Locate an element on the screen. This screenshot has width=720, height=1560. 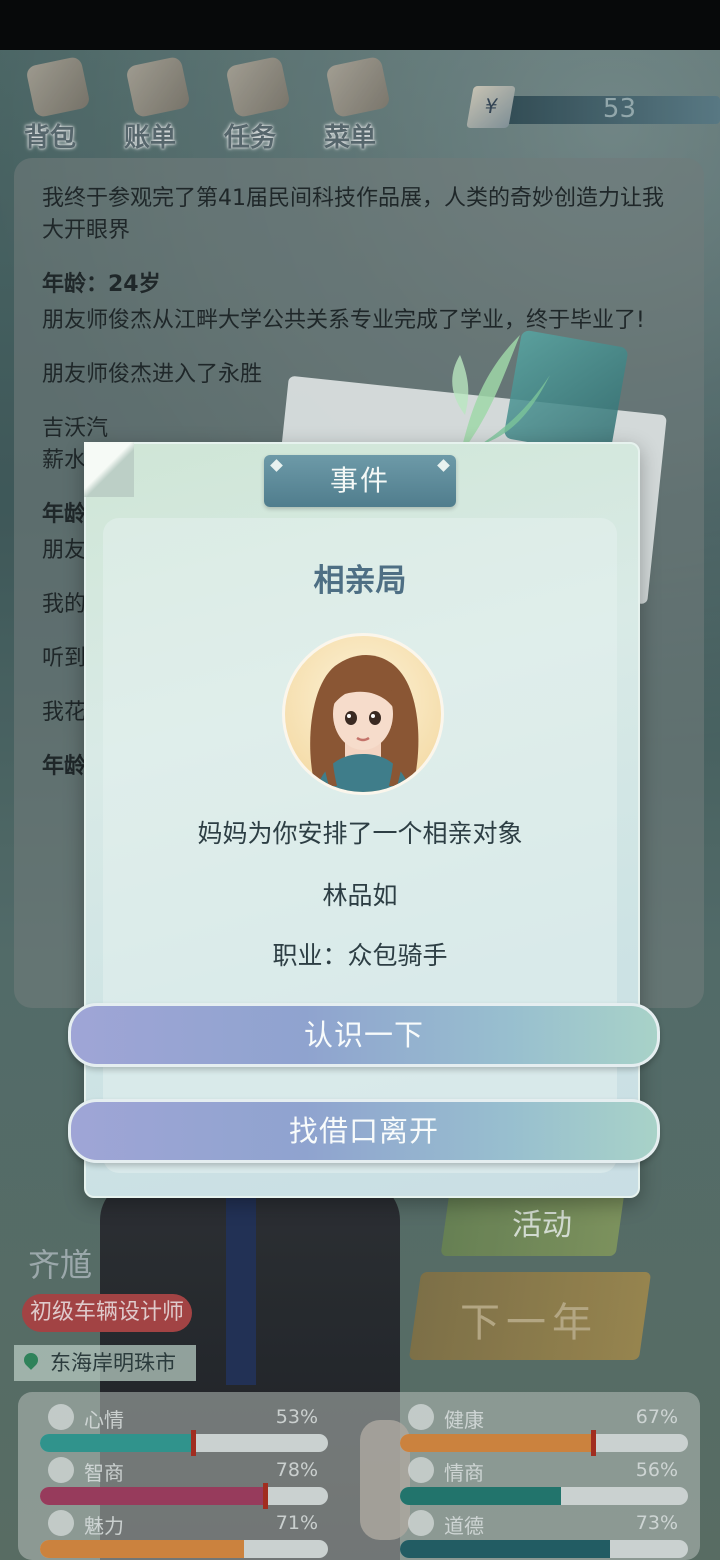
avatar is located at coordinates (363, 714).